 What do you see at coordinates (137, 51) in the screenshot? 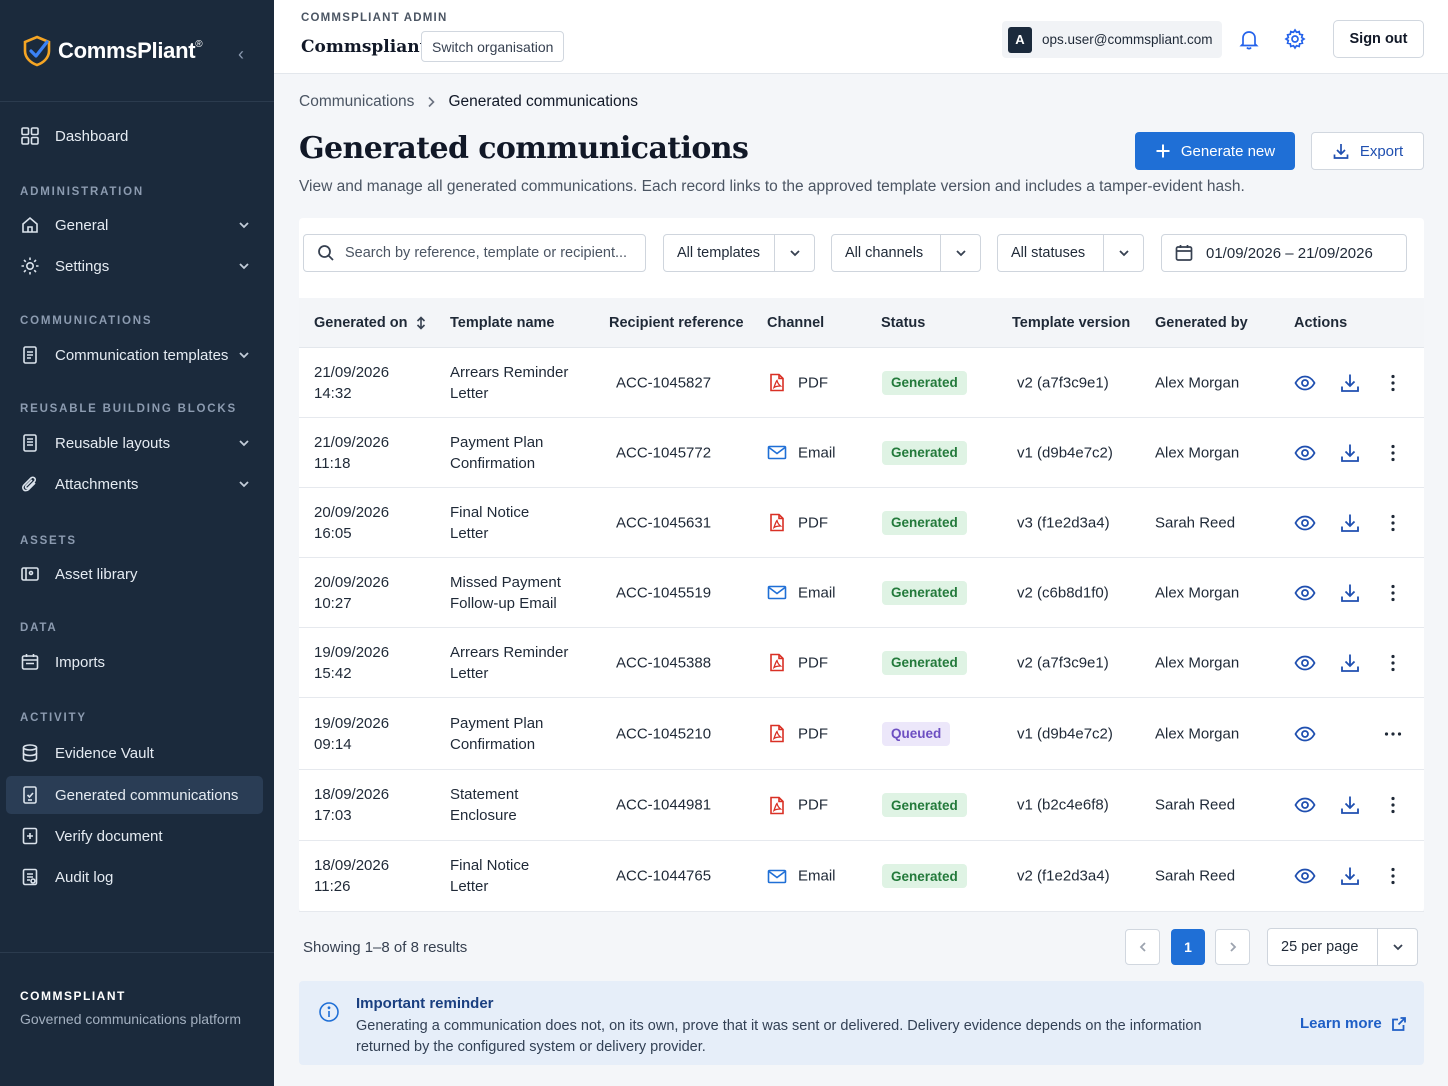
I see `brand: CommsPliant ®` at bounding box center [137, 51].